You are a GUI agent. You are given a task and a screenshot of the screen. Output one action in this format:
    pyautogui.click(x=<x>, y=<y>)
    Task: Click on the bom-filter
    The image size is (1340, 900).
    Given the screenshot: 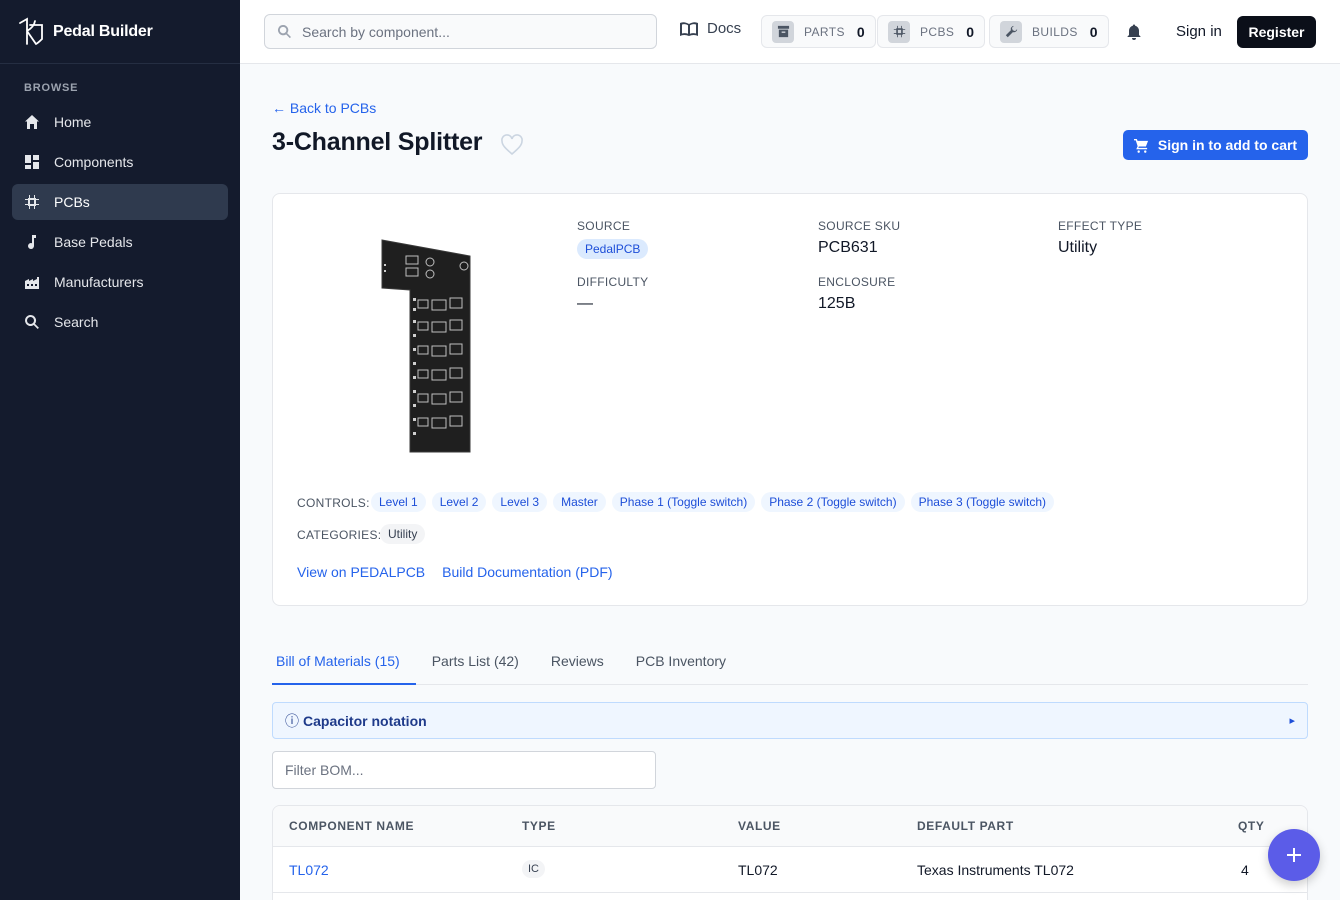 What is the action you would take?
    pyautogui.click(x=464, y=770)
    